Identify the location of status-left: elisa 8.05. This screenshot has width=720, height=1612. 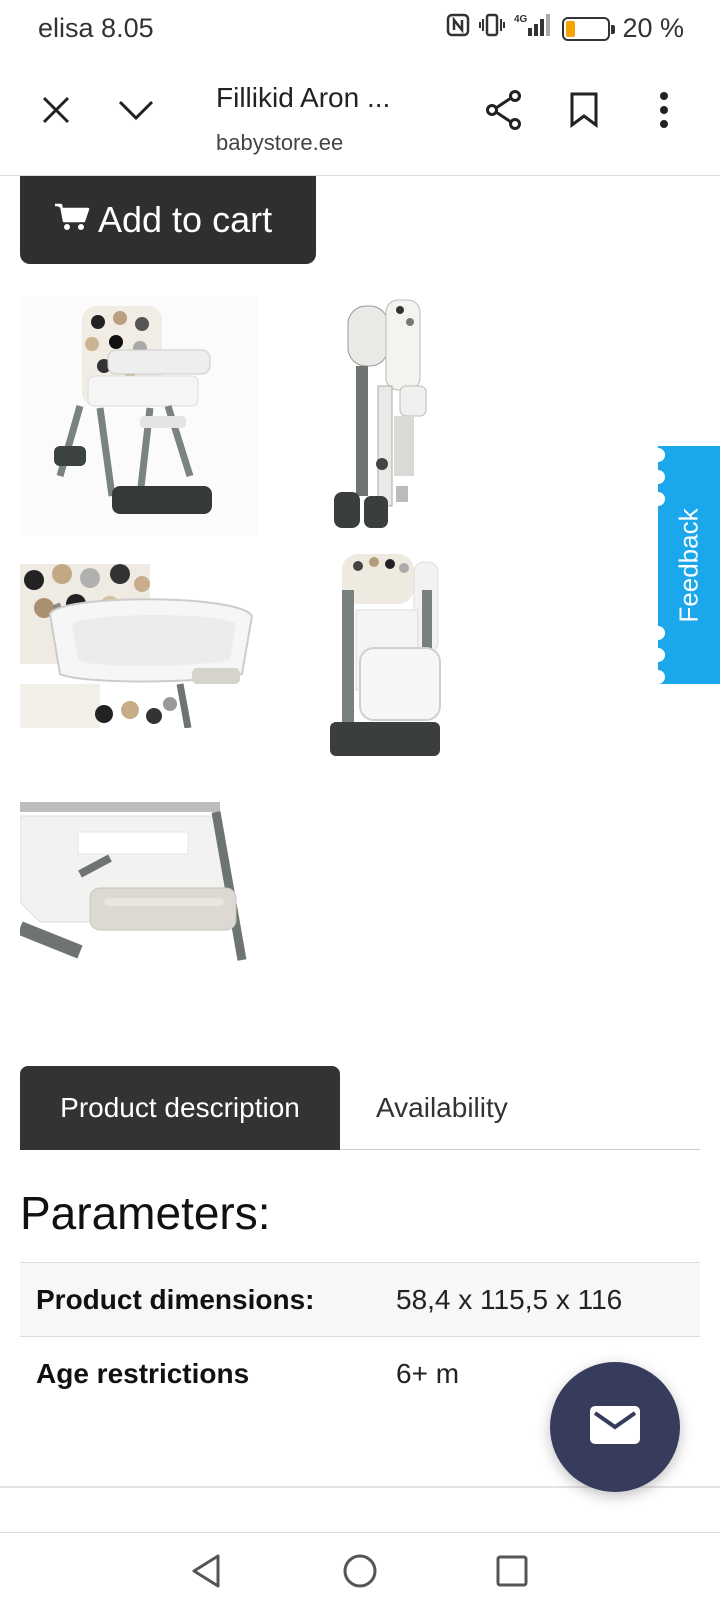
(96, 28).